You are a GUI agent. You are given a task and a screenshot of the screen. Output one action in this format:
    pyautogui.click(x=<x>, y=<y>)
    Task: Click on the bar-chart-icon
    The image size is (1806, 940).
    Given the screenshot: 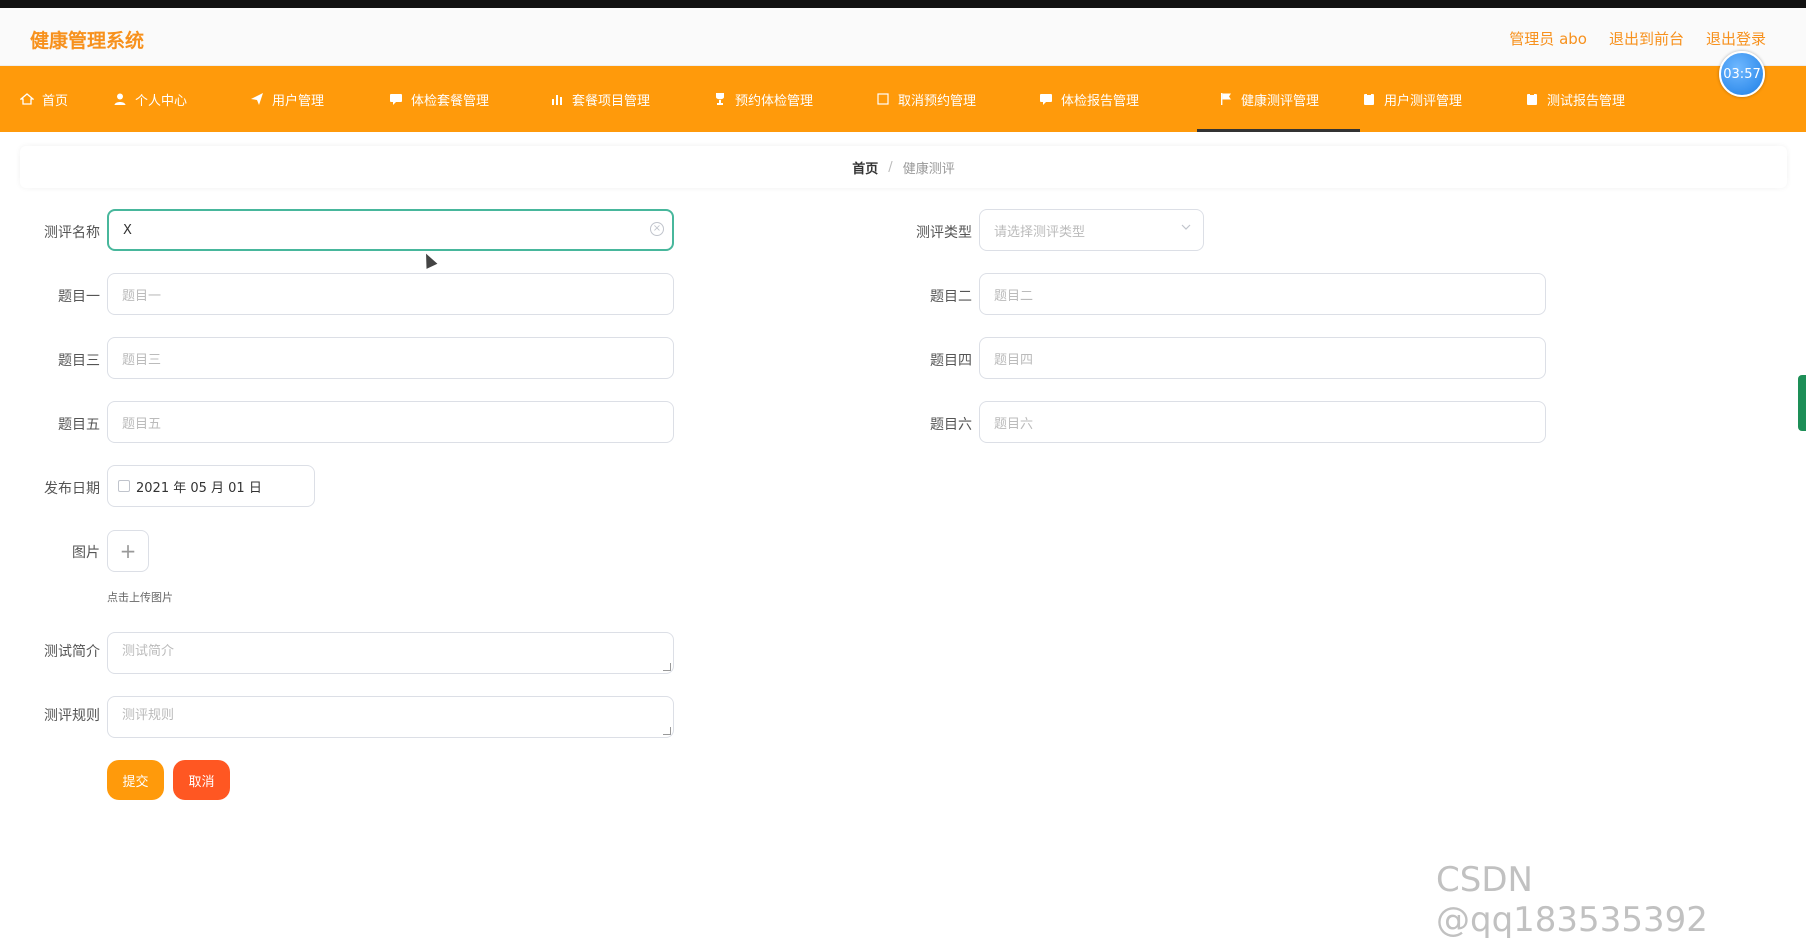 What is the action you would take?
    pyautogui.click(x=557, y=99)
    